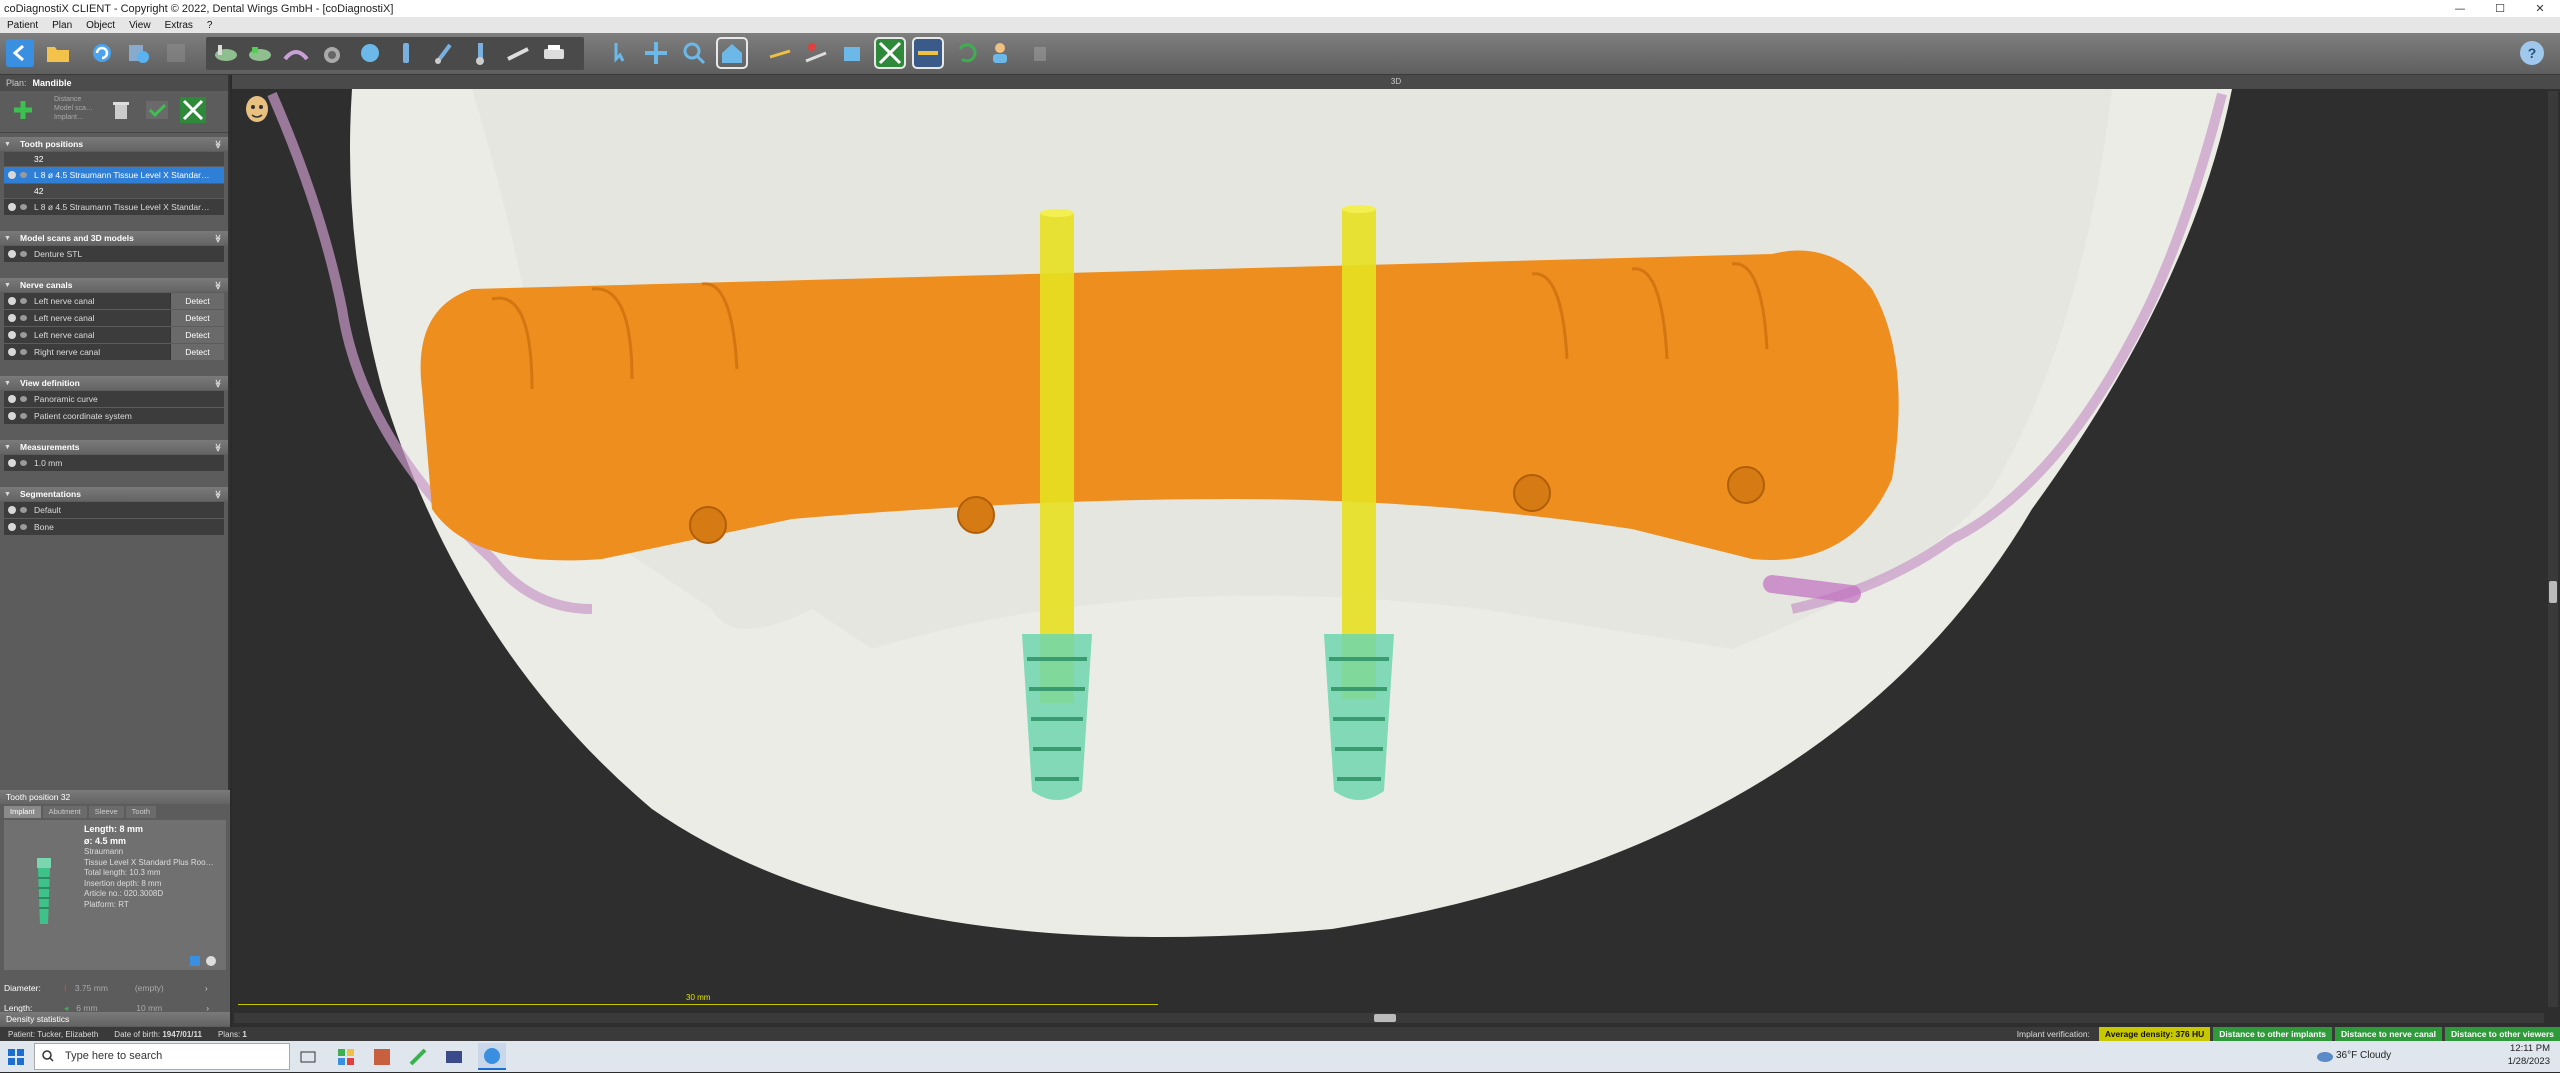 Image resolution: width=2560 pixels, height=1073 pixels. What do you see at coordinates (22, 812) in the screenshot?
I see `tab-implant: Implant` at bounding box center [22, 812].